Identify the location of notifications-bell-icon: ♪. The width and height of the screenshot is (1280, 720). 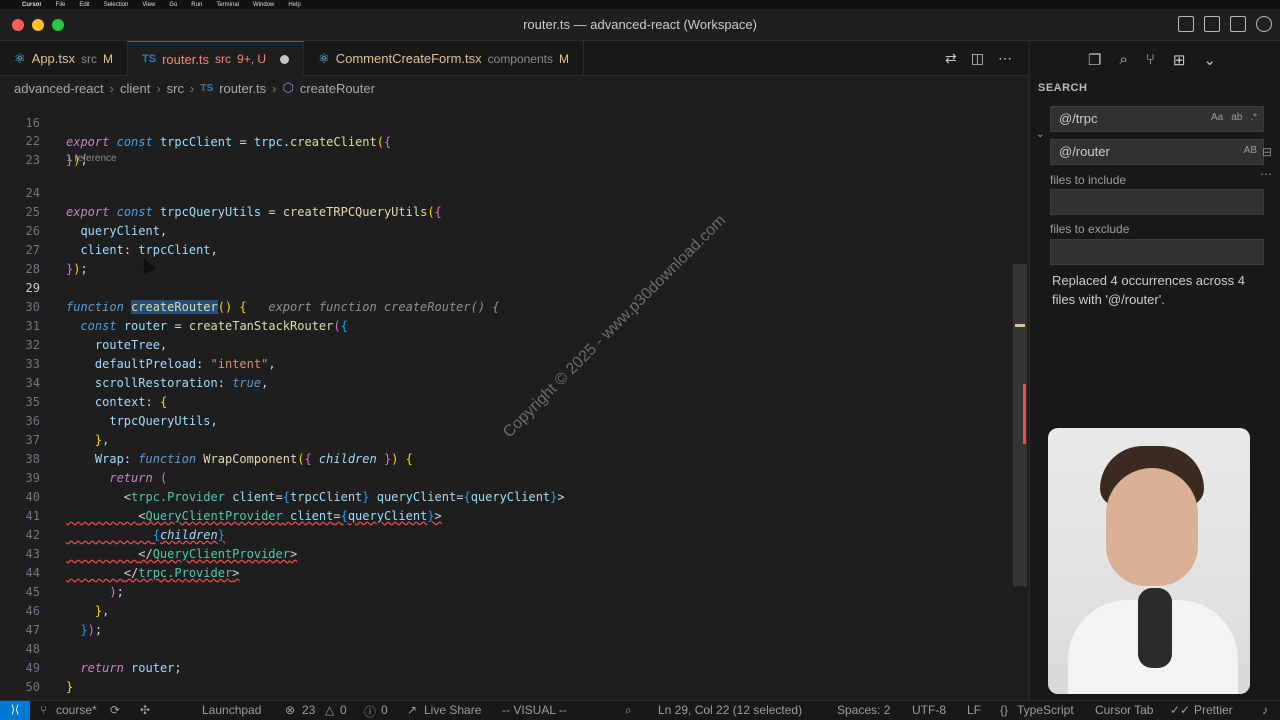
(1265, 710).